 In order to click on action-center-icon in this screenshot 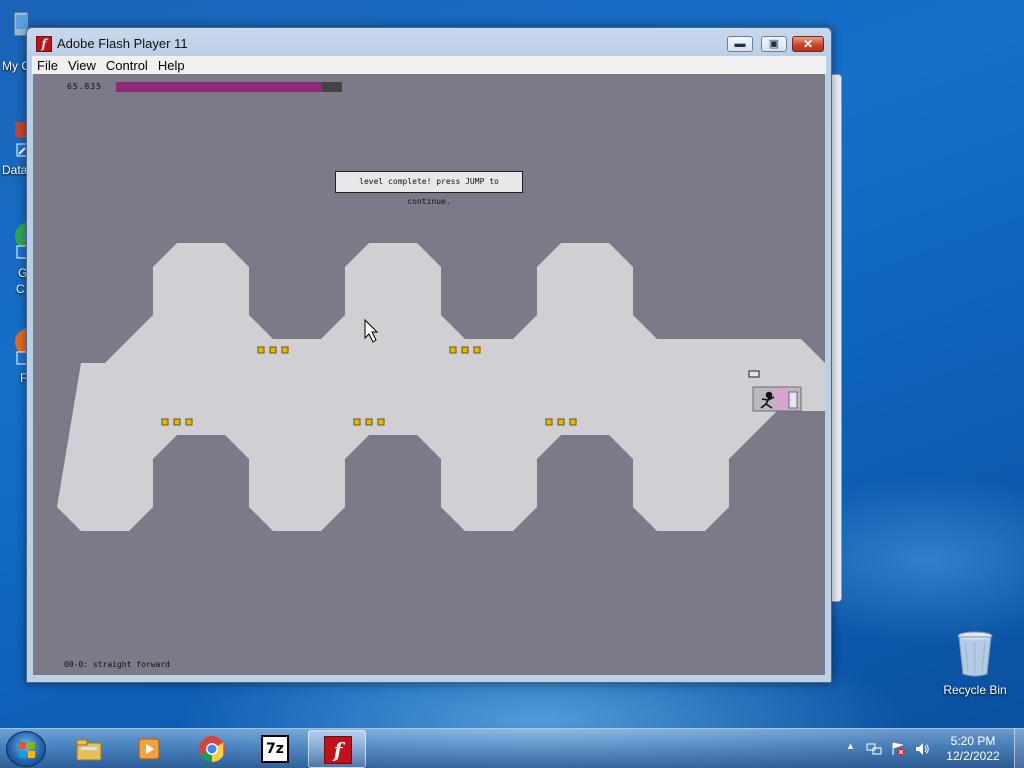, I will do `click(898, 749)`.